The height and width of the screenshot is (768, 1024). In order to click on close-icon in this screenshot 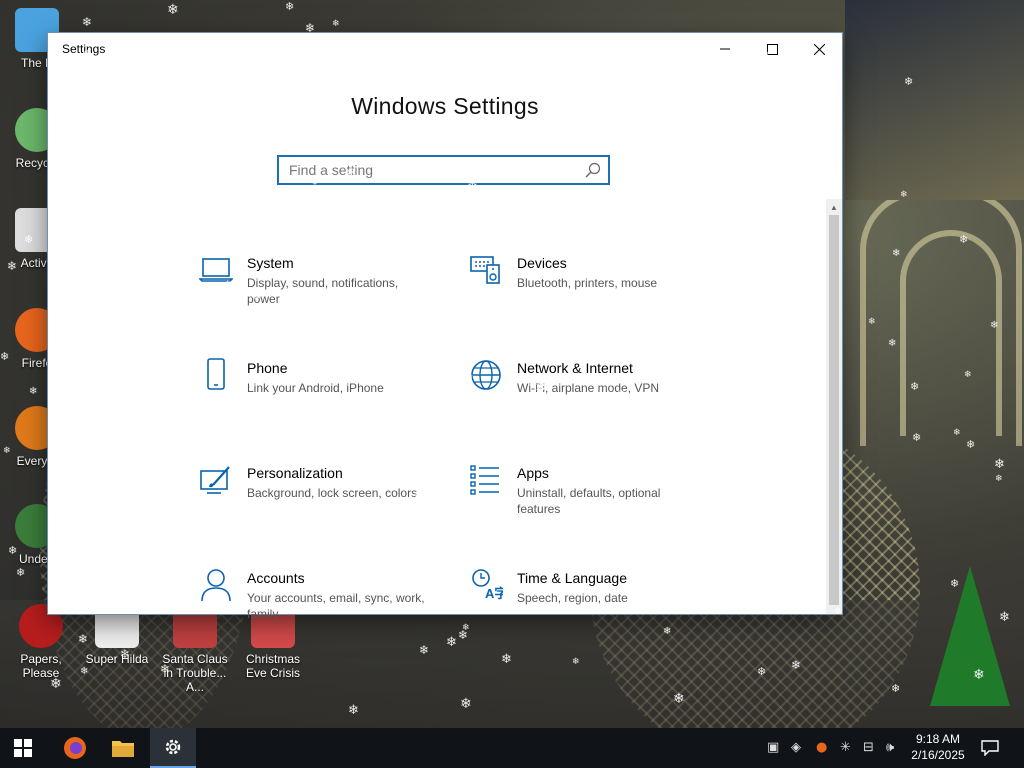, I will do `click(819, 49)`.